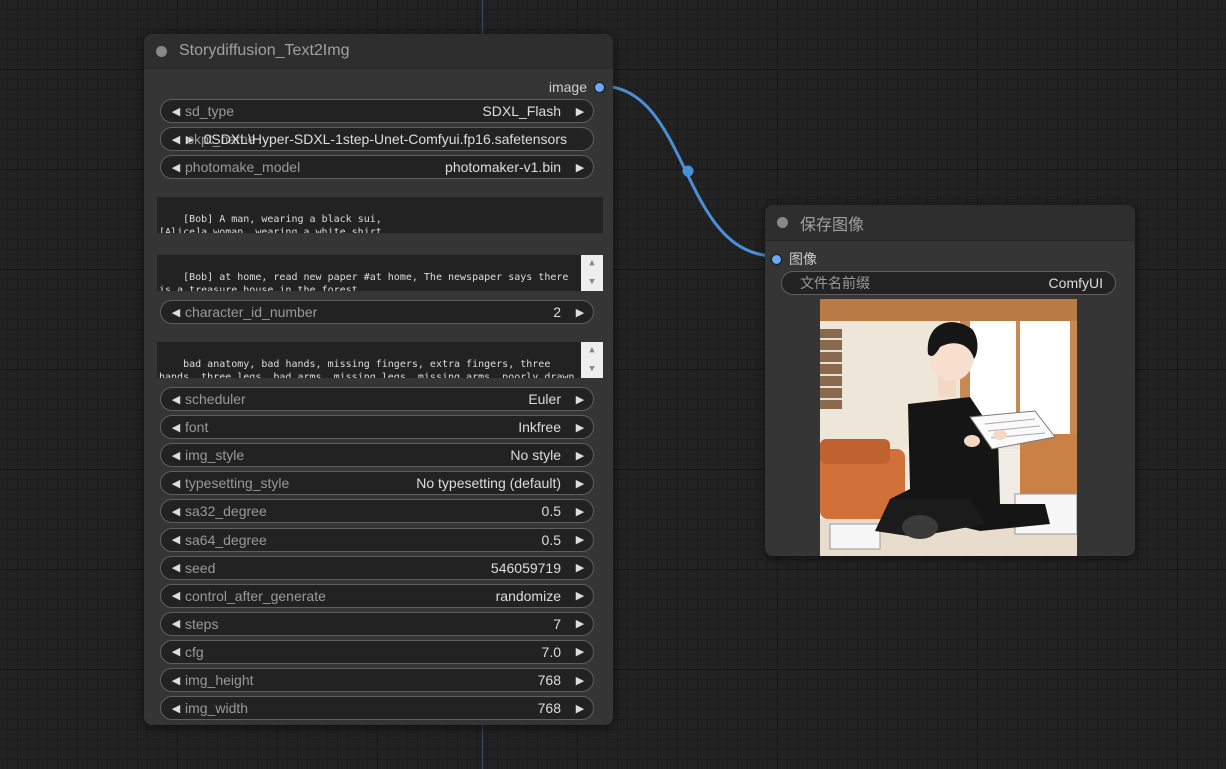 This screenshot has height=769, width=1226. Describe the element at coordinates (599, 87) in the screenshot. I see `output-port-icon` at that location.